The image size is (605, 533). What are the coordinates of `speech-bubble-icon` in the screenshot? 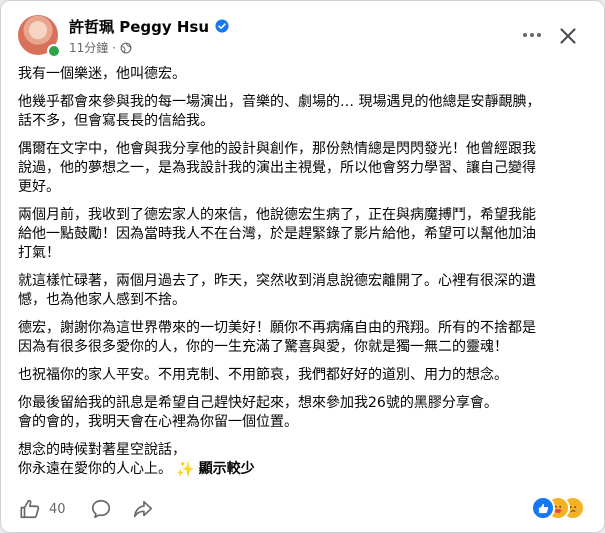 It's located at (101, 509).